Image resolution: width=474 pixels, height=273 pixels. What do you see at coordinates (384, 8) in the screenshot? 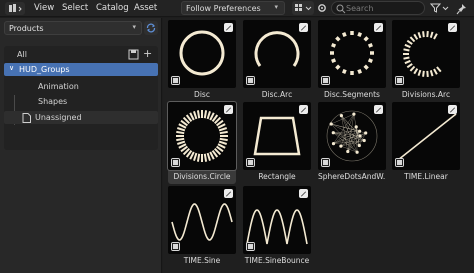
I see `search-input` at bounding box center [384, 8].